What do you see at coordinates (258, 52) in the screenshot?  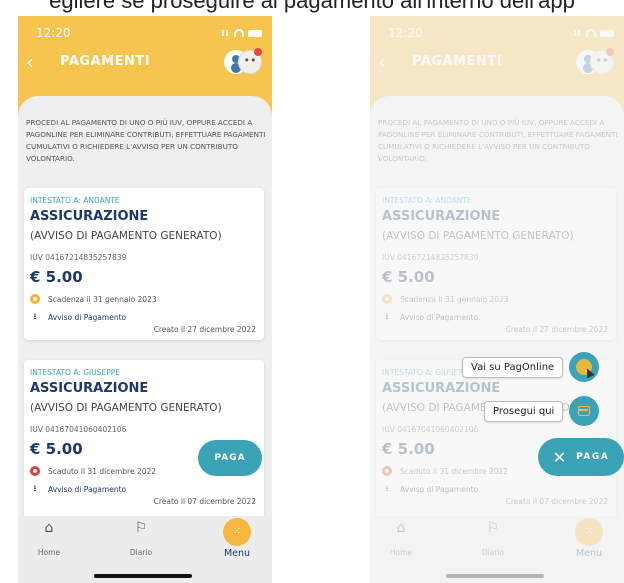 I see `notification-dot` at bounding box center [258, 52].